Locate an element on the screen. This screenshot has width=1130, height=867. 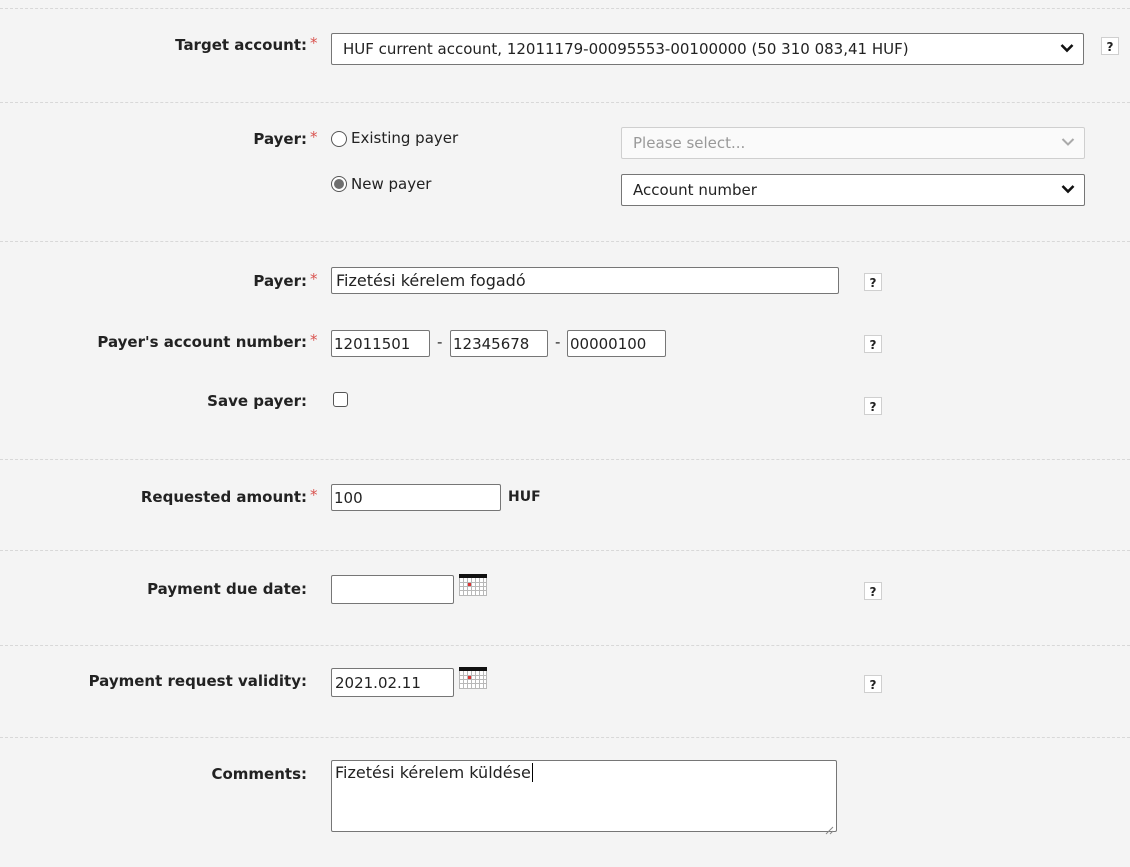
new-payer-radio is located at coordinates (339, 184).